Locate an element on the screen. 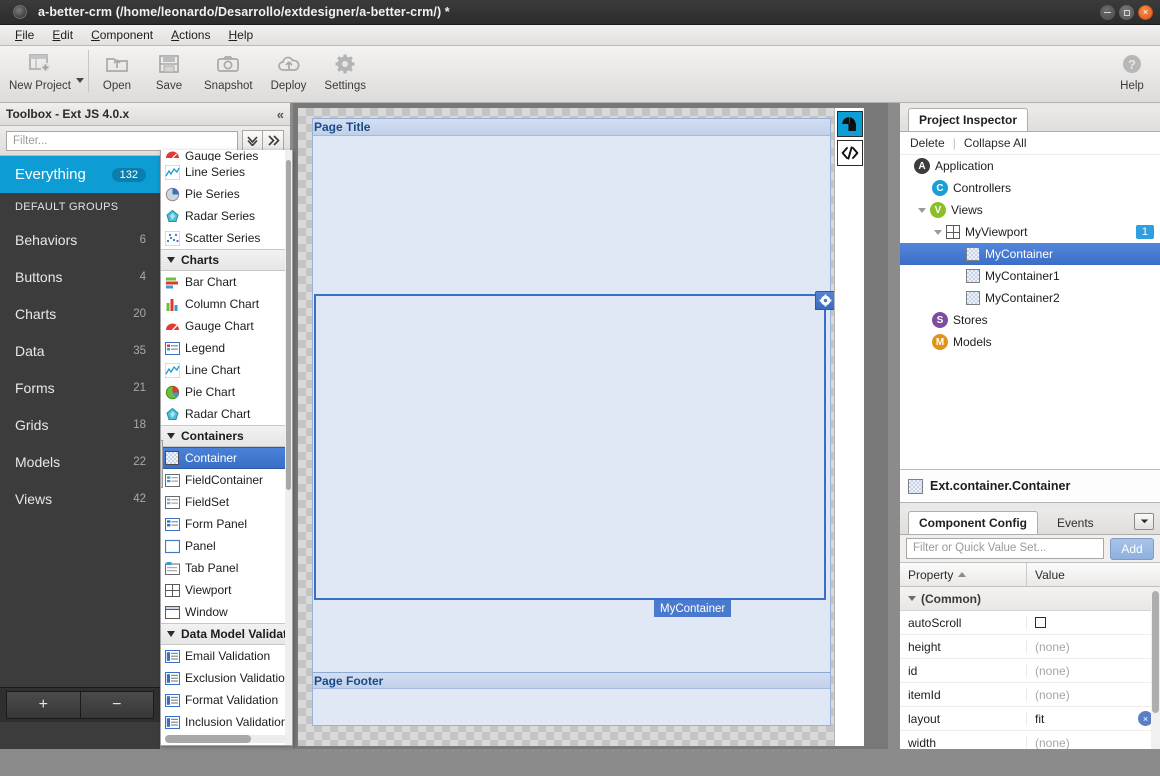 This screenshot has width=1160, height=776. palette-item-column-chart: Column Chart is located at coordinates (226, 304).